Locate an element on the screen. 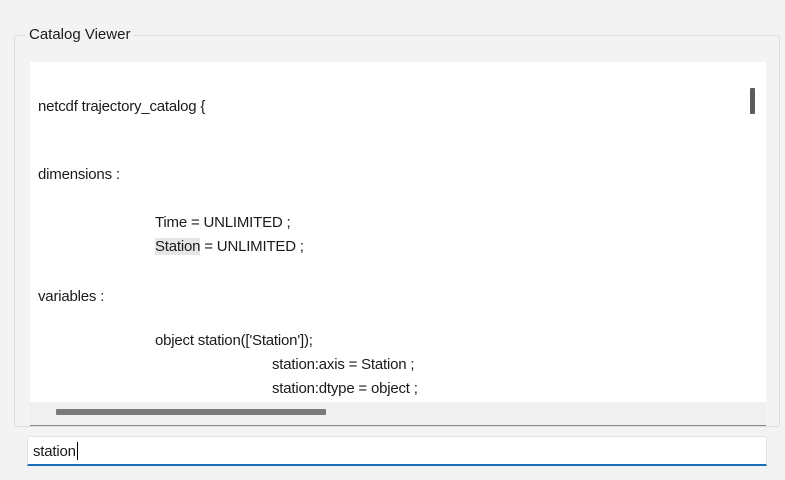 The height and width of the screenshot is (480, 785). content-line: variables : is located at coordinates (71, 296).